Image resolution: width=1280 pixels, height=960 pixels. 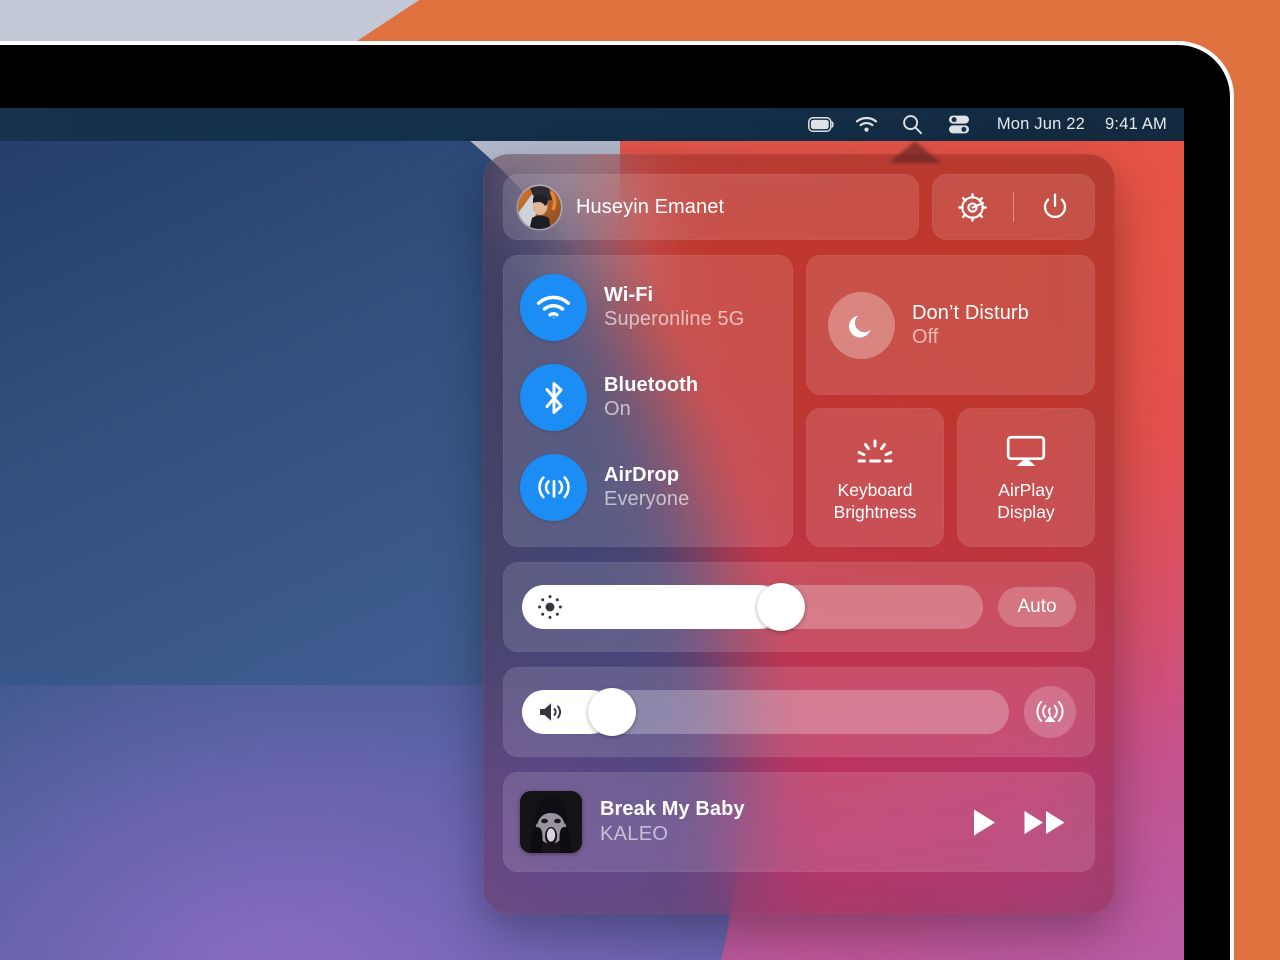 I want to click on now-playing-tile: Break My Baby KALEO, so click(x=799, y=822).